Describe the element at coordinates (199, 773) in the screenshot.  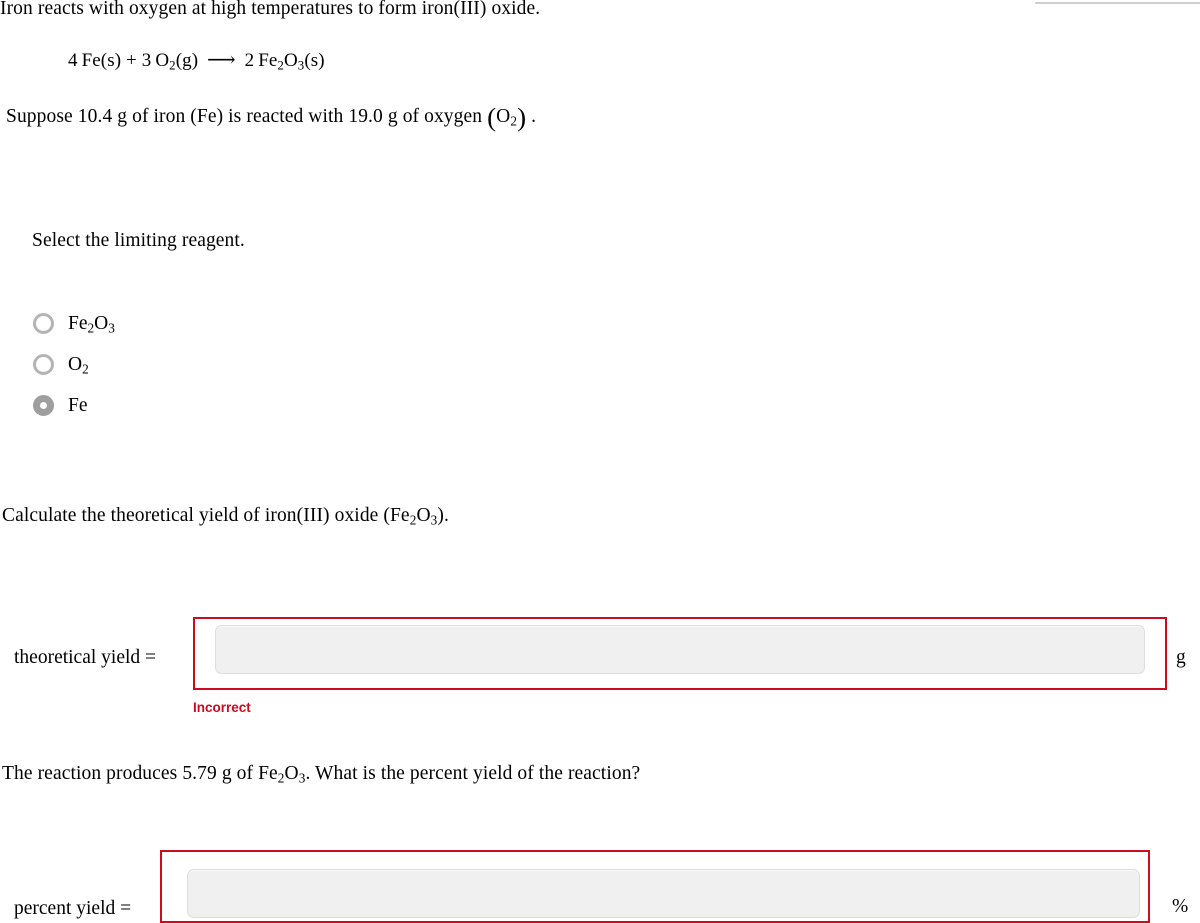
I see `produced-mass-value: 5.79` at that location.